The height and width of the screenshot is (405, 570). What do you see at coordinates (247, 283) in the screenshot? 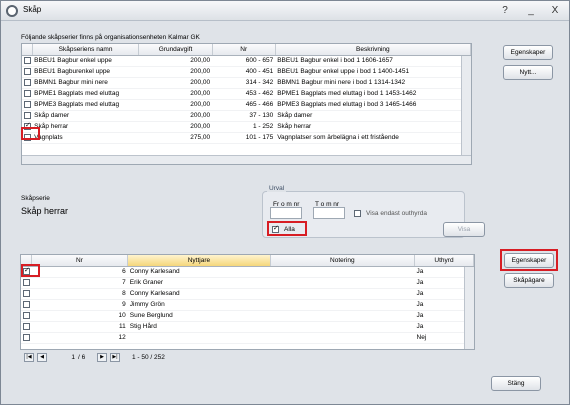
I see `locker-row: 7 Erik Graner Ja` at bounding box center [247, 283].